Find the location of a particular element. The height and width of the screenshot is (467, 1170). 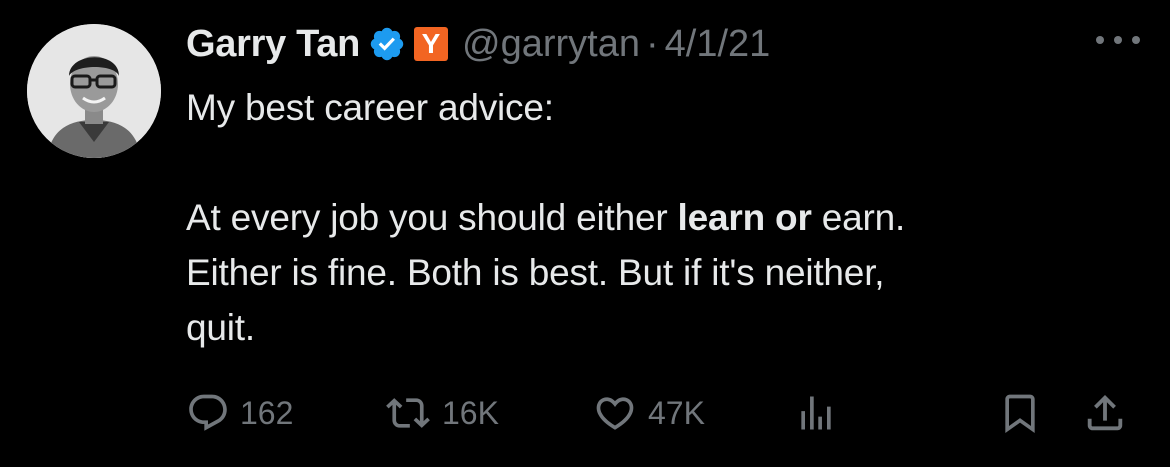

tweet-text-segment: At every job you should either is located at coordinates (432, 217).